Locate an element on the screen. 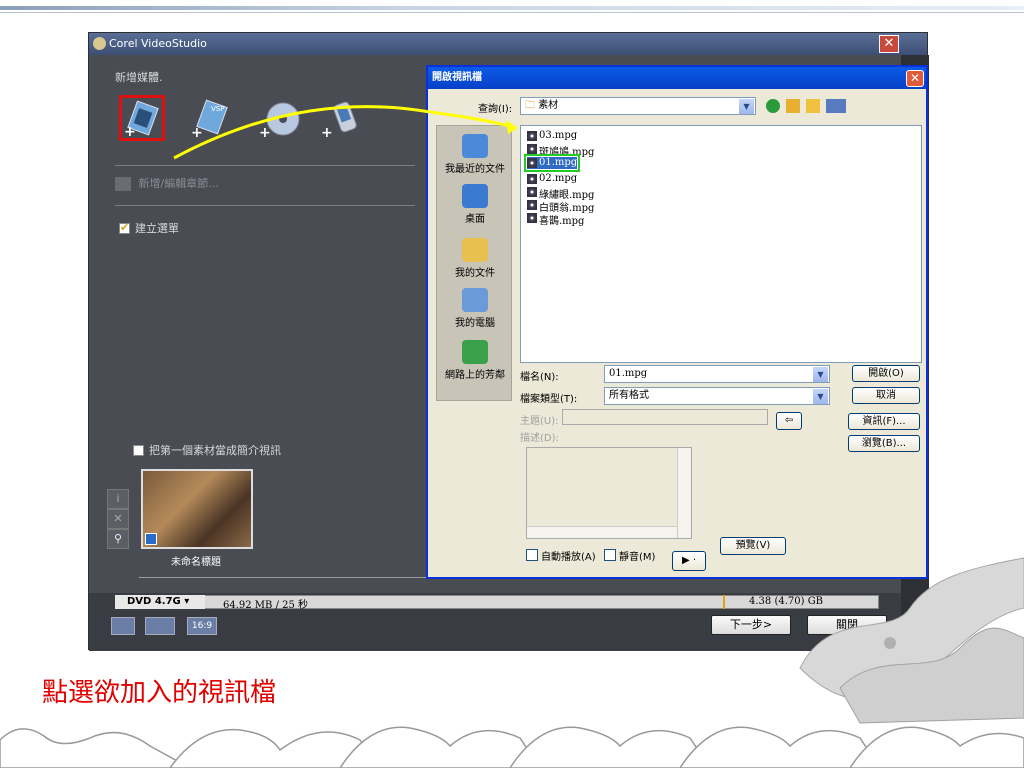  annotation-arrow-path is located at coordinates (345, 132).